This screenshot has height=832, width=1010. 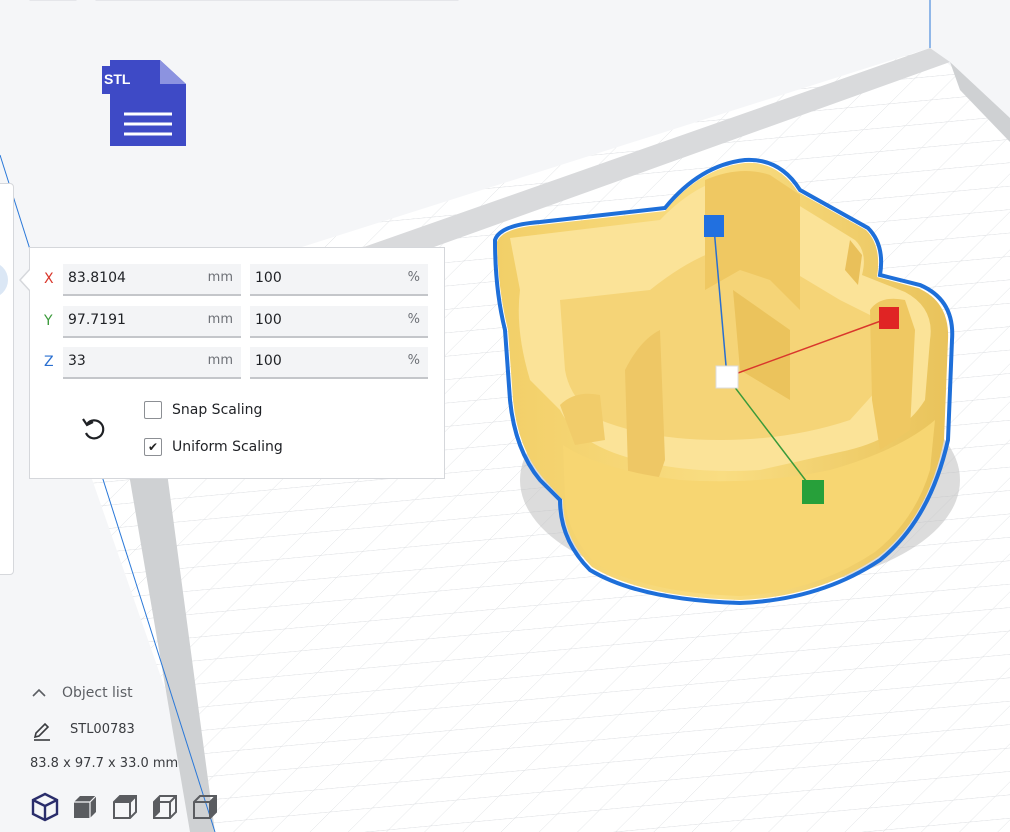 I want to click on snap-scaling-label: Snap Scaling, so click(x=217, y=410).